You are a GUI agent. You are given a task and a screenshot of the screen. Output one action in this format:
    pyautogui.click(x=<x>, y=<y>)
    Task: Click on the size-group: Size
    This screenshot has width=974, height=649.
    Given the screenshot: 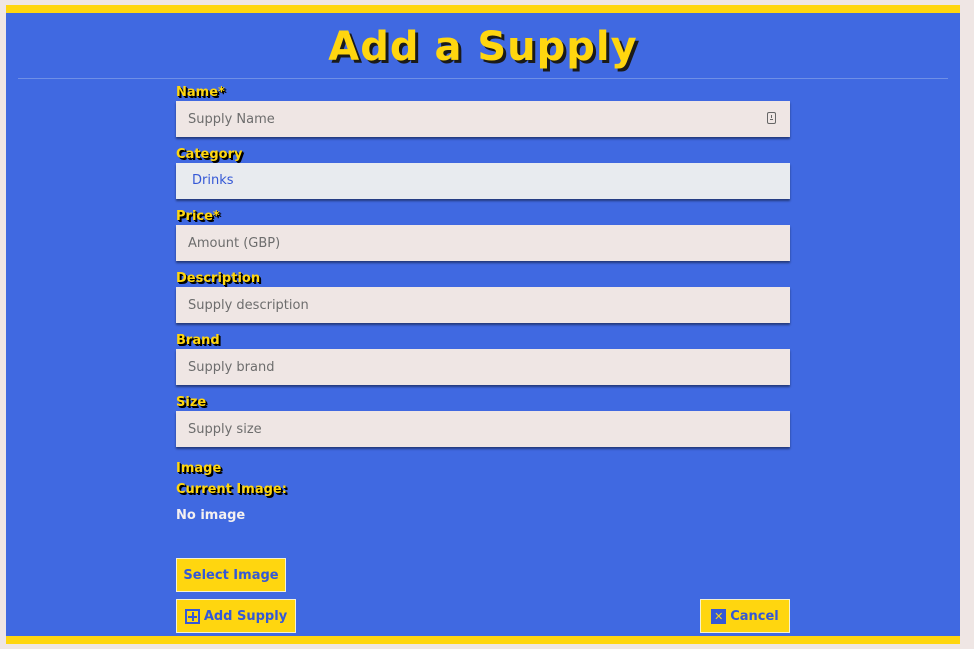 What is the action you would take?
    pyautogui.click(x=483, y=421)
    